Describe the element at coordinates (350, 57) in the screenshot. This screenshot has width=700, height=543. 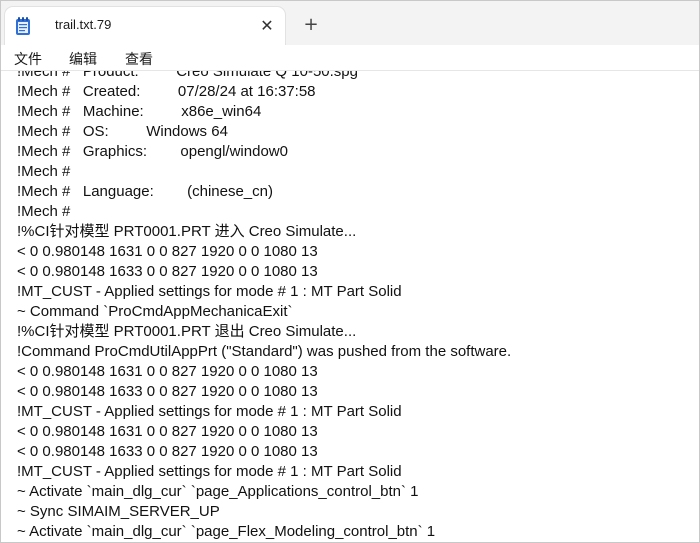
I see `menu-bar: 文件 编辑 查看` at that location.